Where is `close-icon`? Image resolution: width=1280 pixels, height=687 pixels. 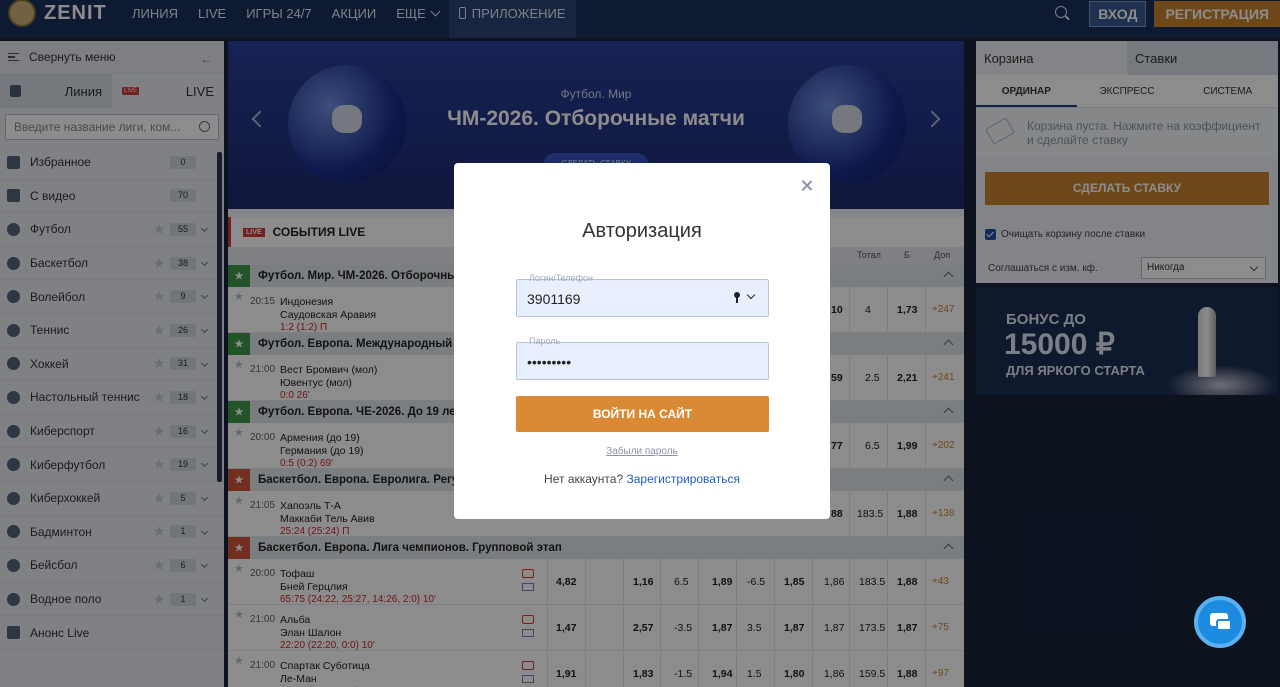 close-icon is located at coordinates (807, 186).